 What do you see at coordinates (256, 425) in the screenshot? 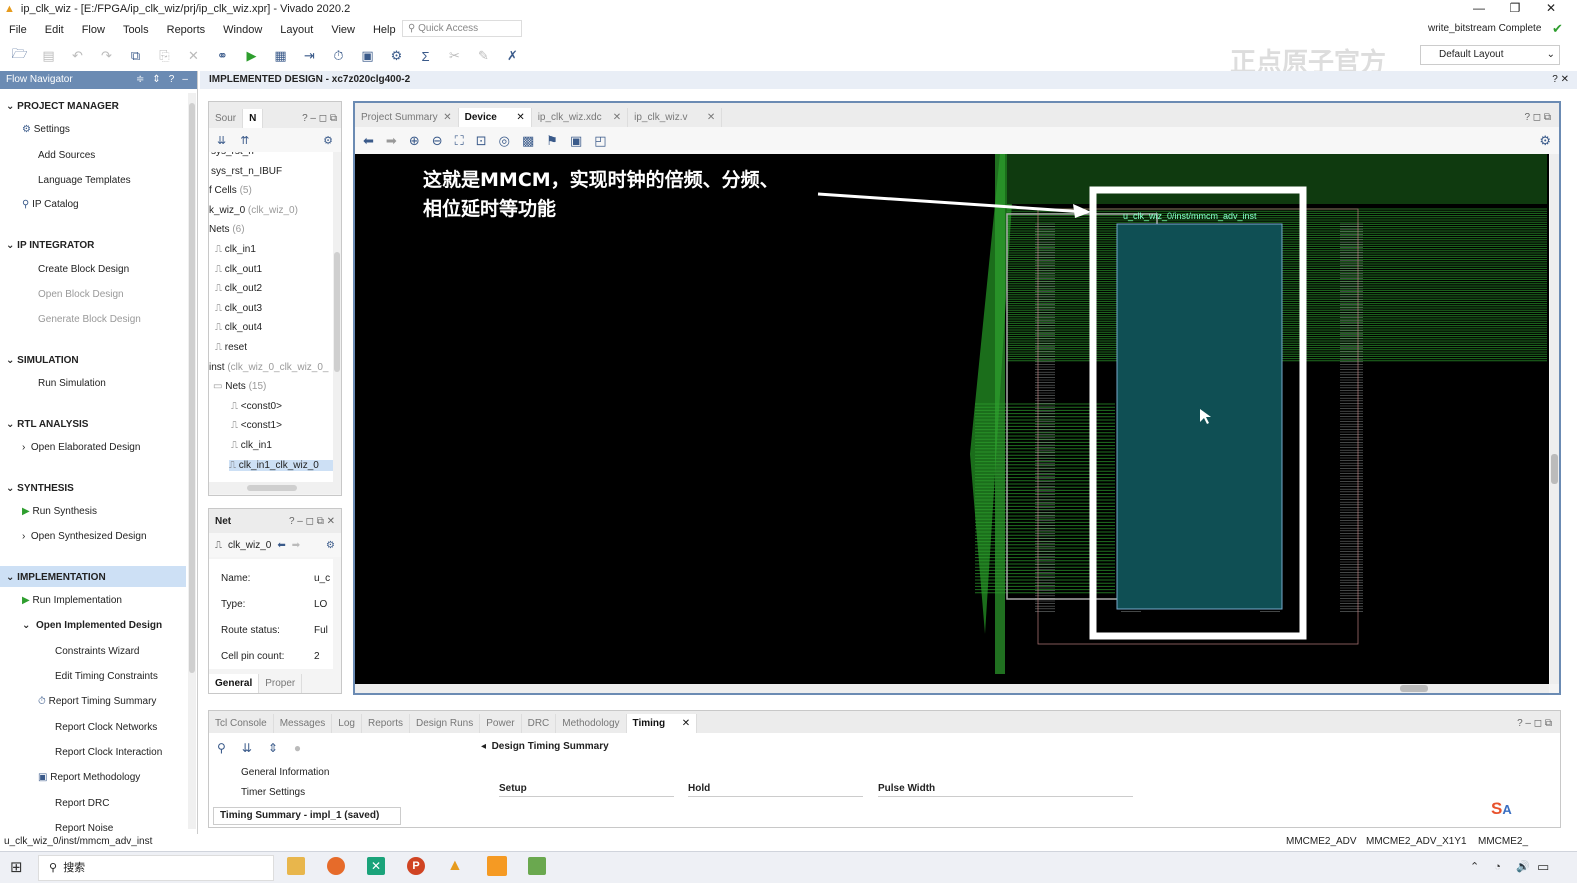
I see `netlist-row: ⎍ <const1>` at bounding box center [256, 425].